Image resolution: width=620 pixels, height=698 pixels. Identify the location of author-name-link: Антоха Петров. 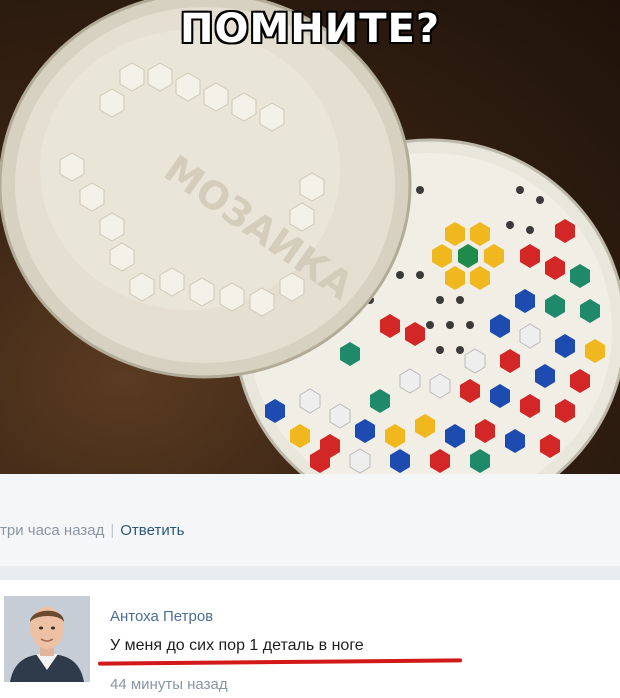
(161, 616).